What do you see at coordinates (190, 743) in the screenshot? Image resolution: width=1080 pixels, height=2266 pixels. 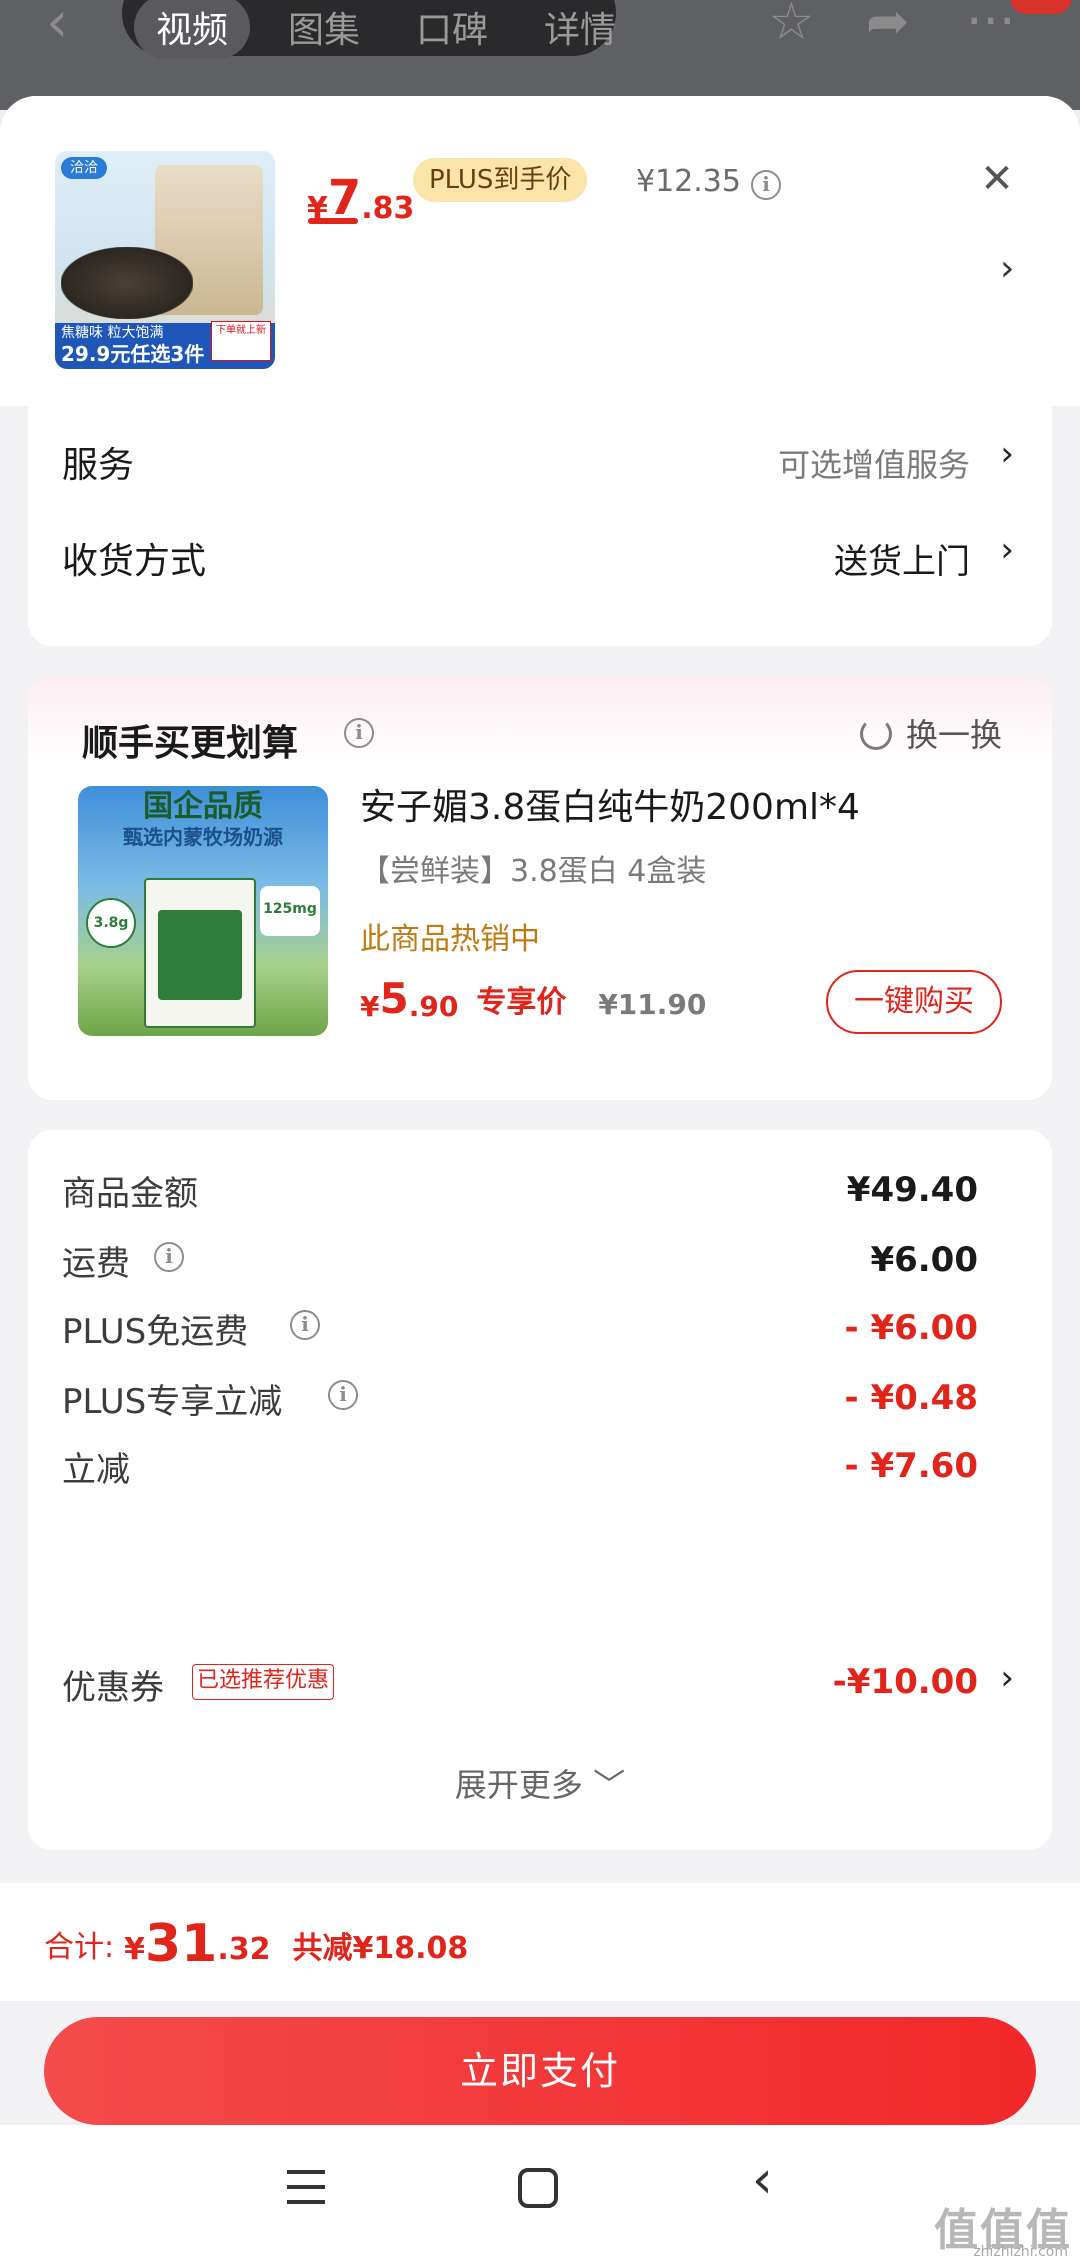 I see `bundle-title: 顺手买更划算` at bounding box center [190, 743].